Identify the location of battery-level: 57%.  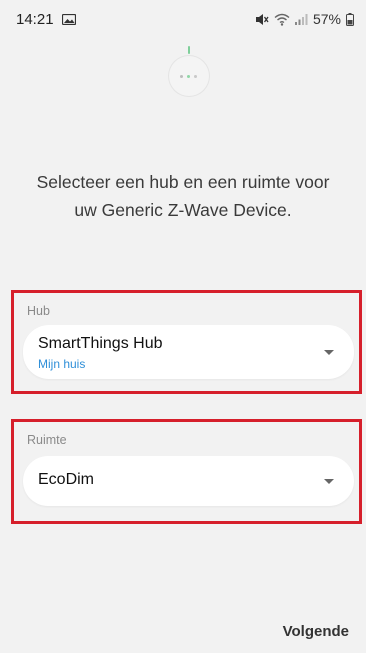
(326, 19).